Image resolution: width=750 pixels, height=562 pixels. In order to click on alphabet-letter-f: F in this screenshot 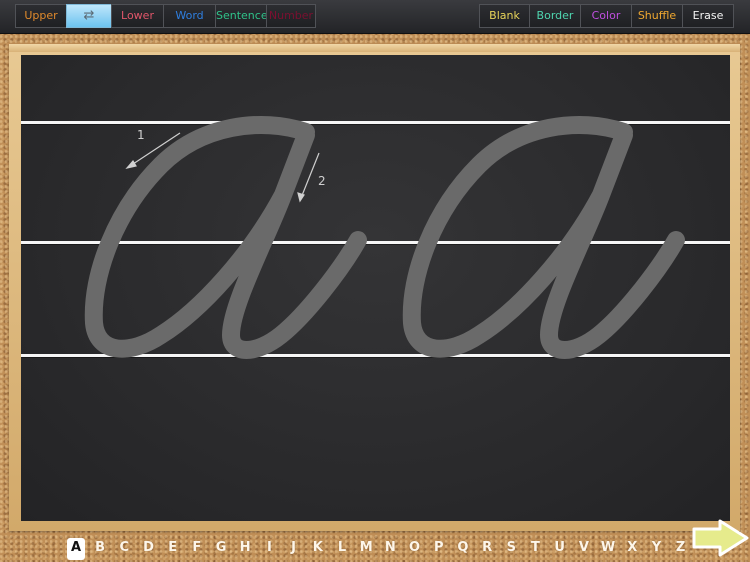, I will do `click(197, 549)`.